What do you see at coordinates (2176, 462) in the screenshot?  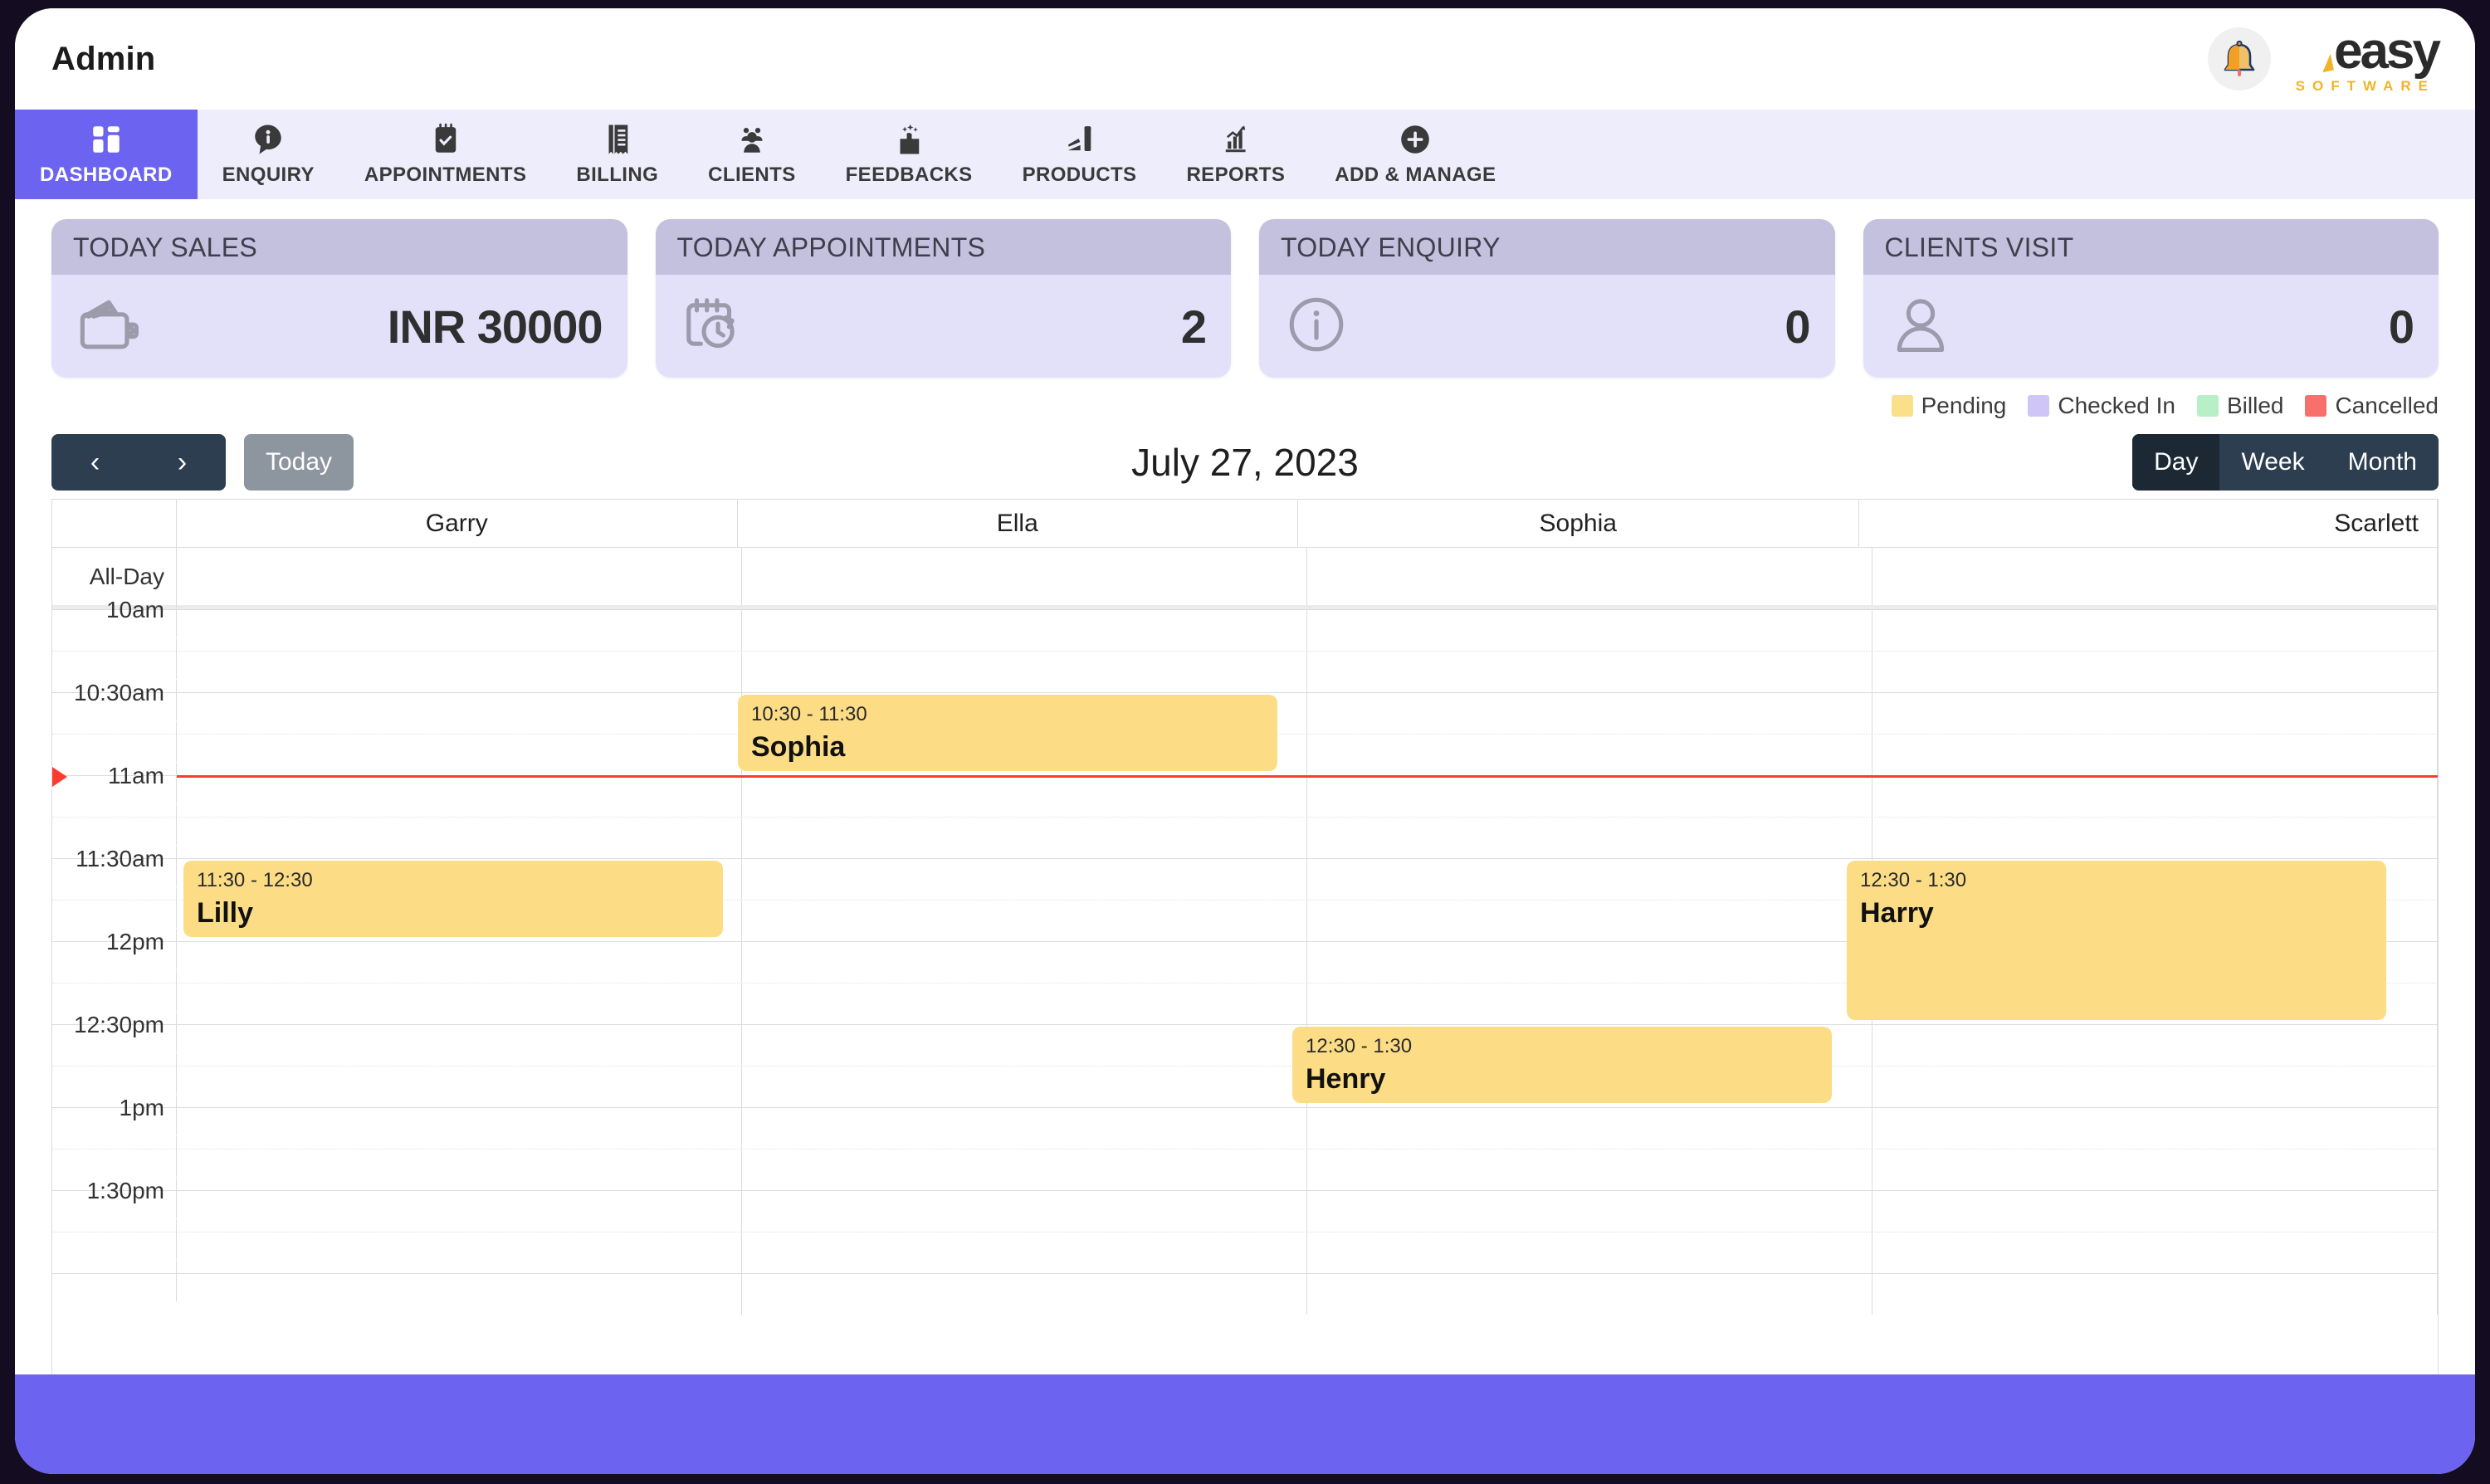 I see `view-button-day: Day` at bounding box center [2176, 462].